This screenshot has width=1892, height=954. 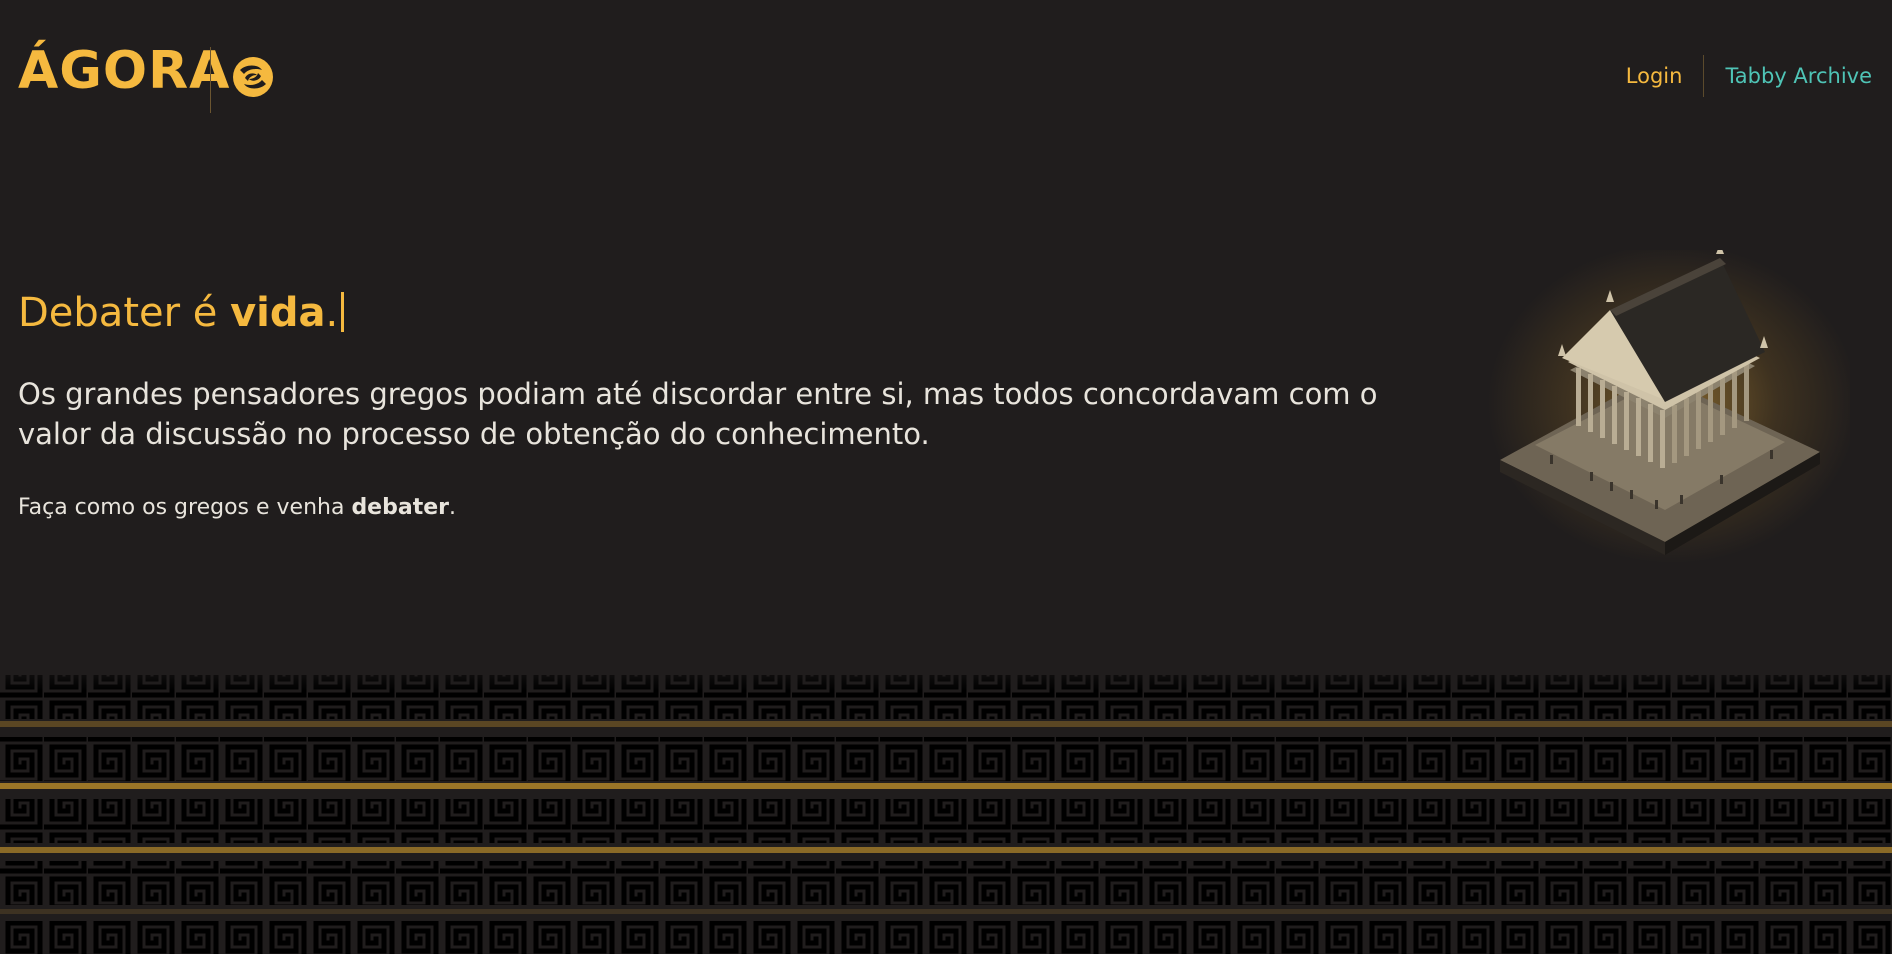 What do you see at coordinates (1660, 402) in the screenshot?
I see `temple-drawing` at bounding box center [1660, 402].